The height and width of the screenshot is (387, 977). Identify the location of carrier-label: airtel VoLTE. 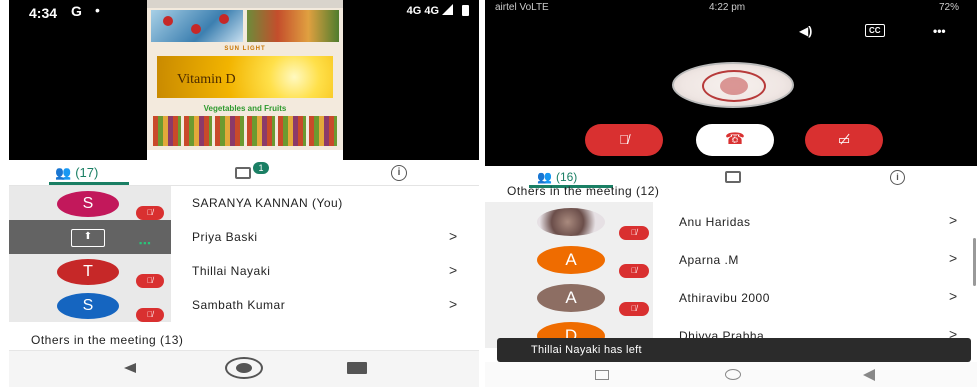
(522, 7).